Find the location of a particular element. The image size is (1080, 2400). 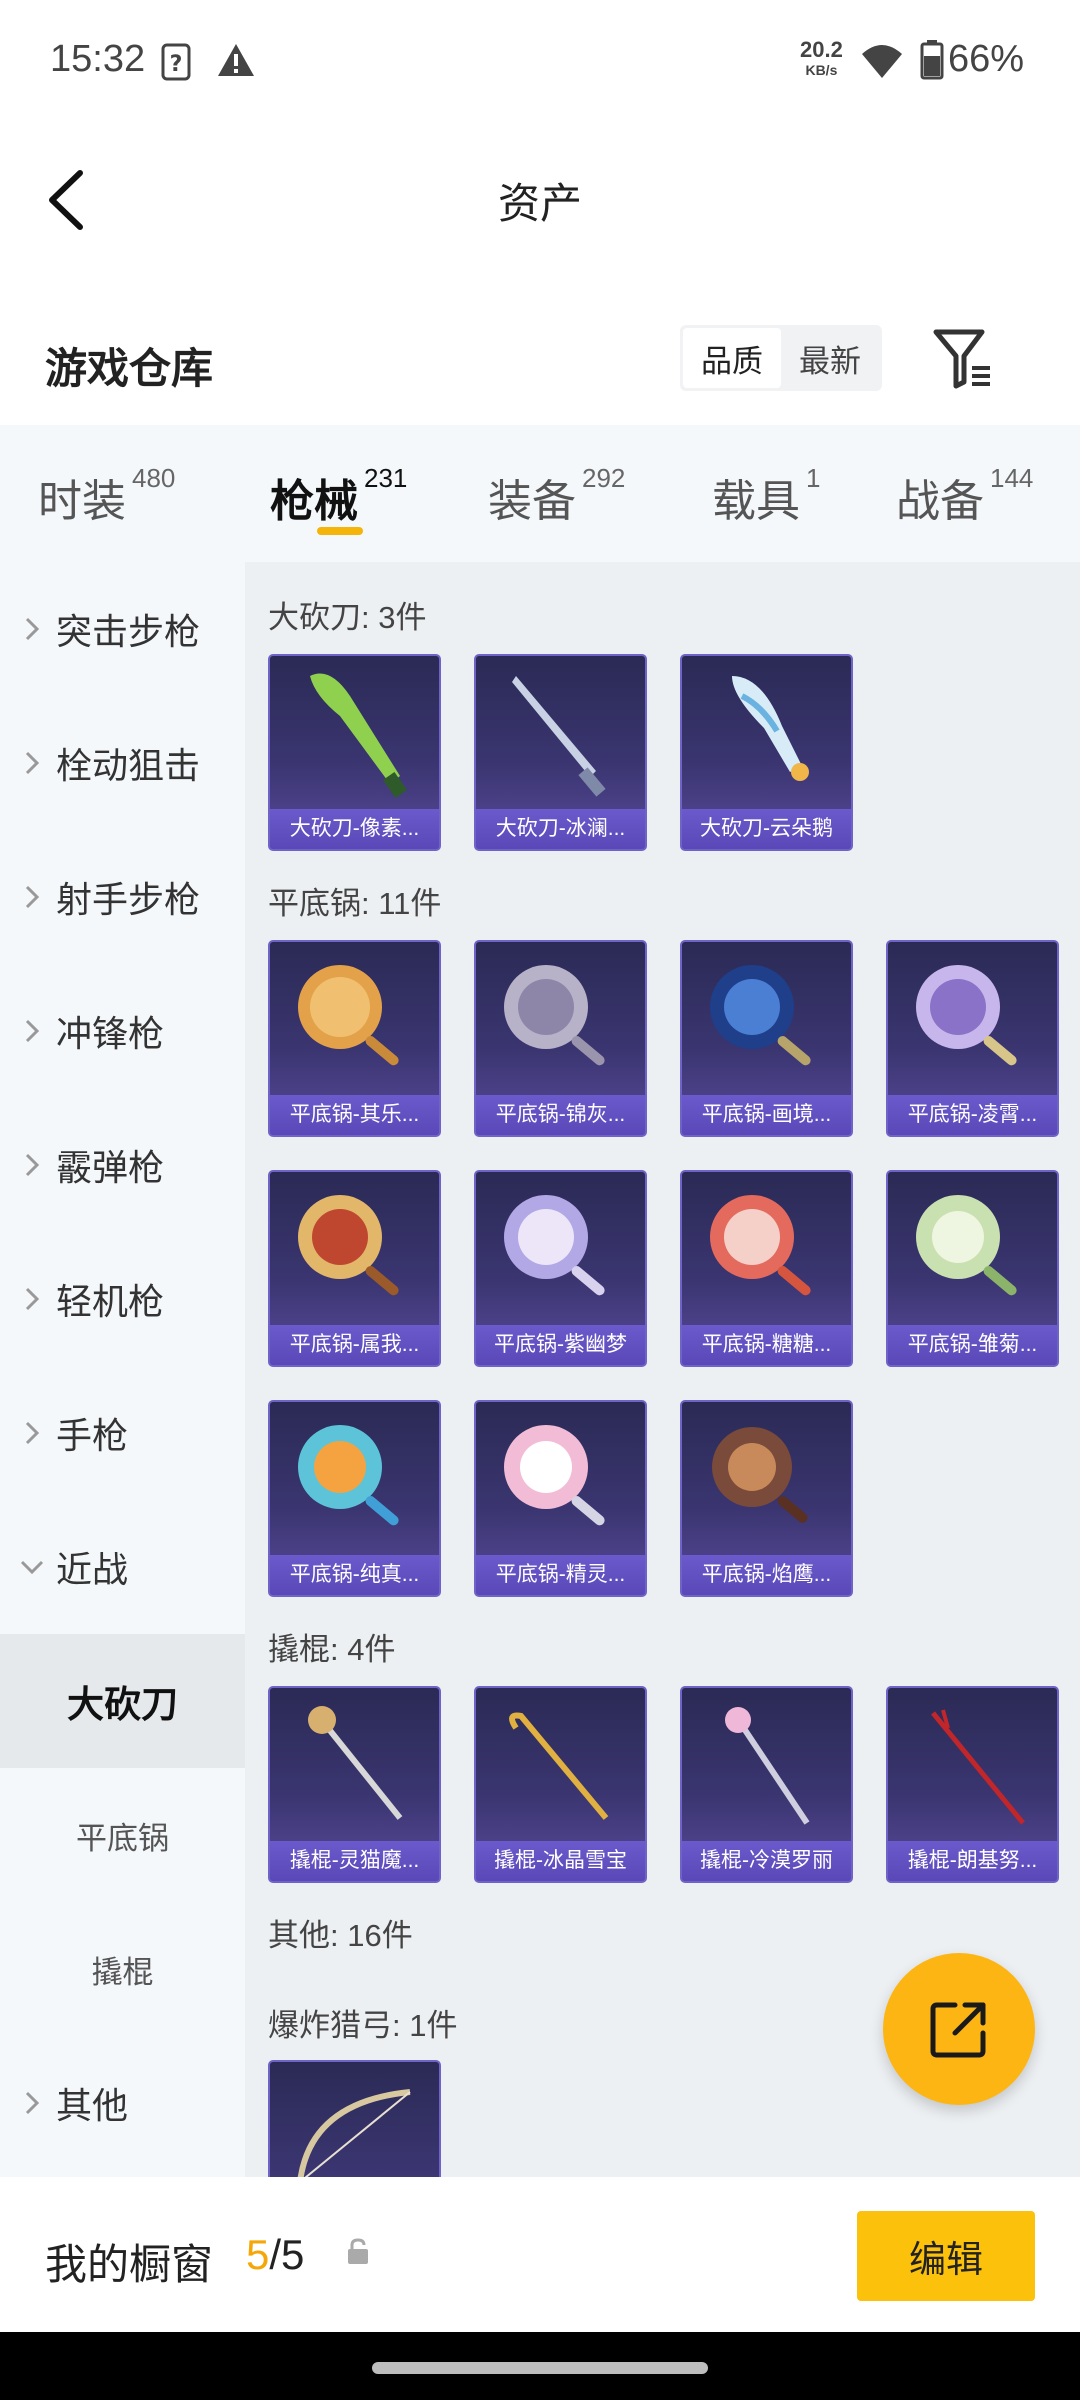

machete-ice-art is located at coordinates (559, 736).